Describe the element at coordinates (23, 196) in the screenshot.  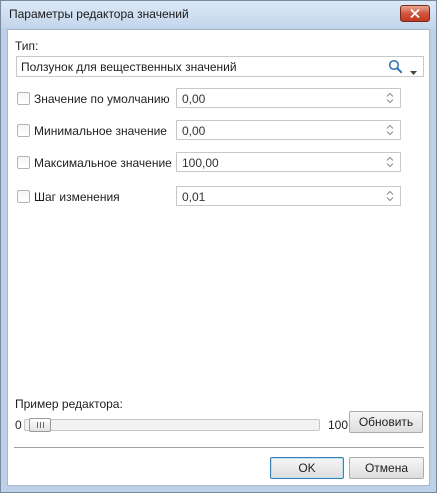
I see `step-checkbox` at that location.